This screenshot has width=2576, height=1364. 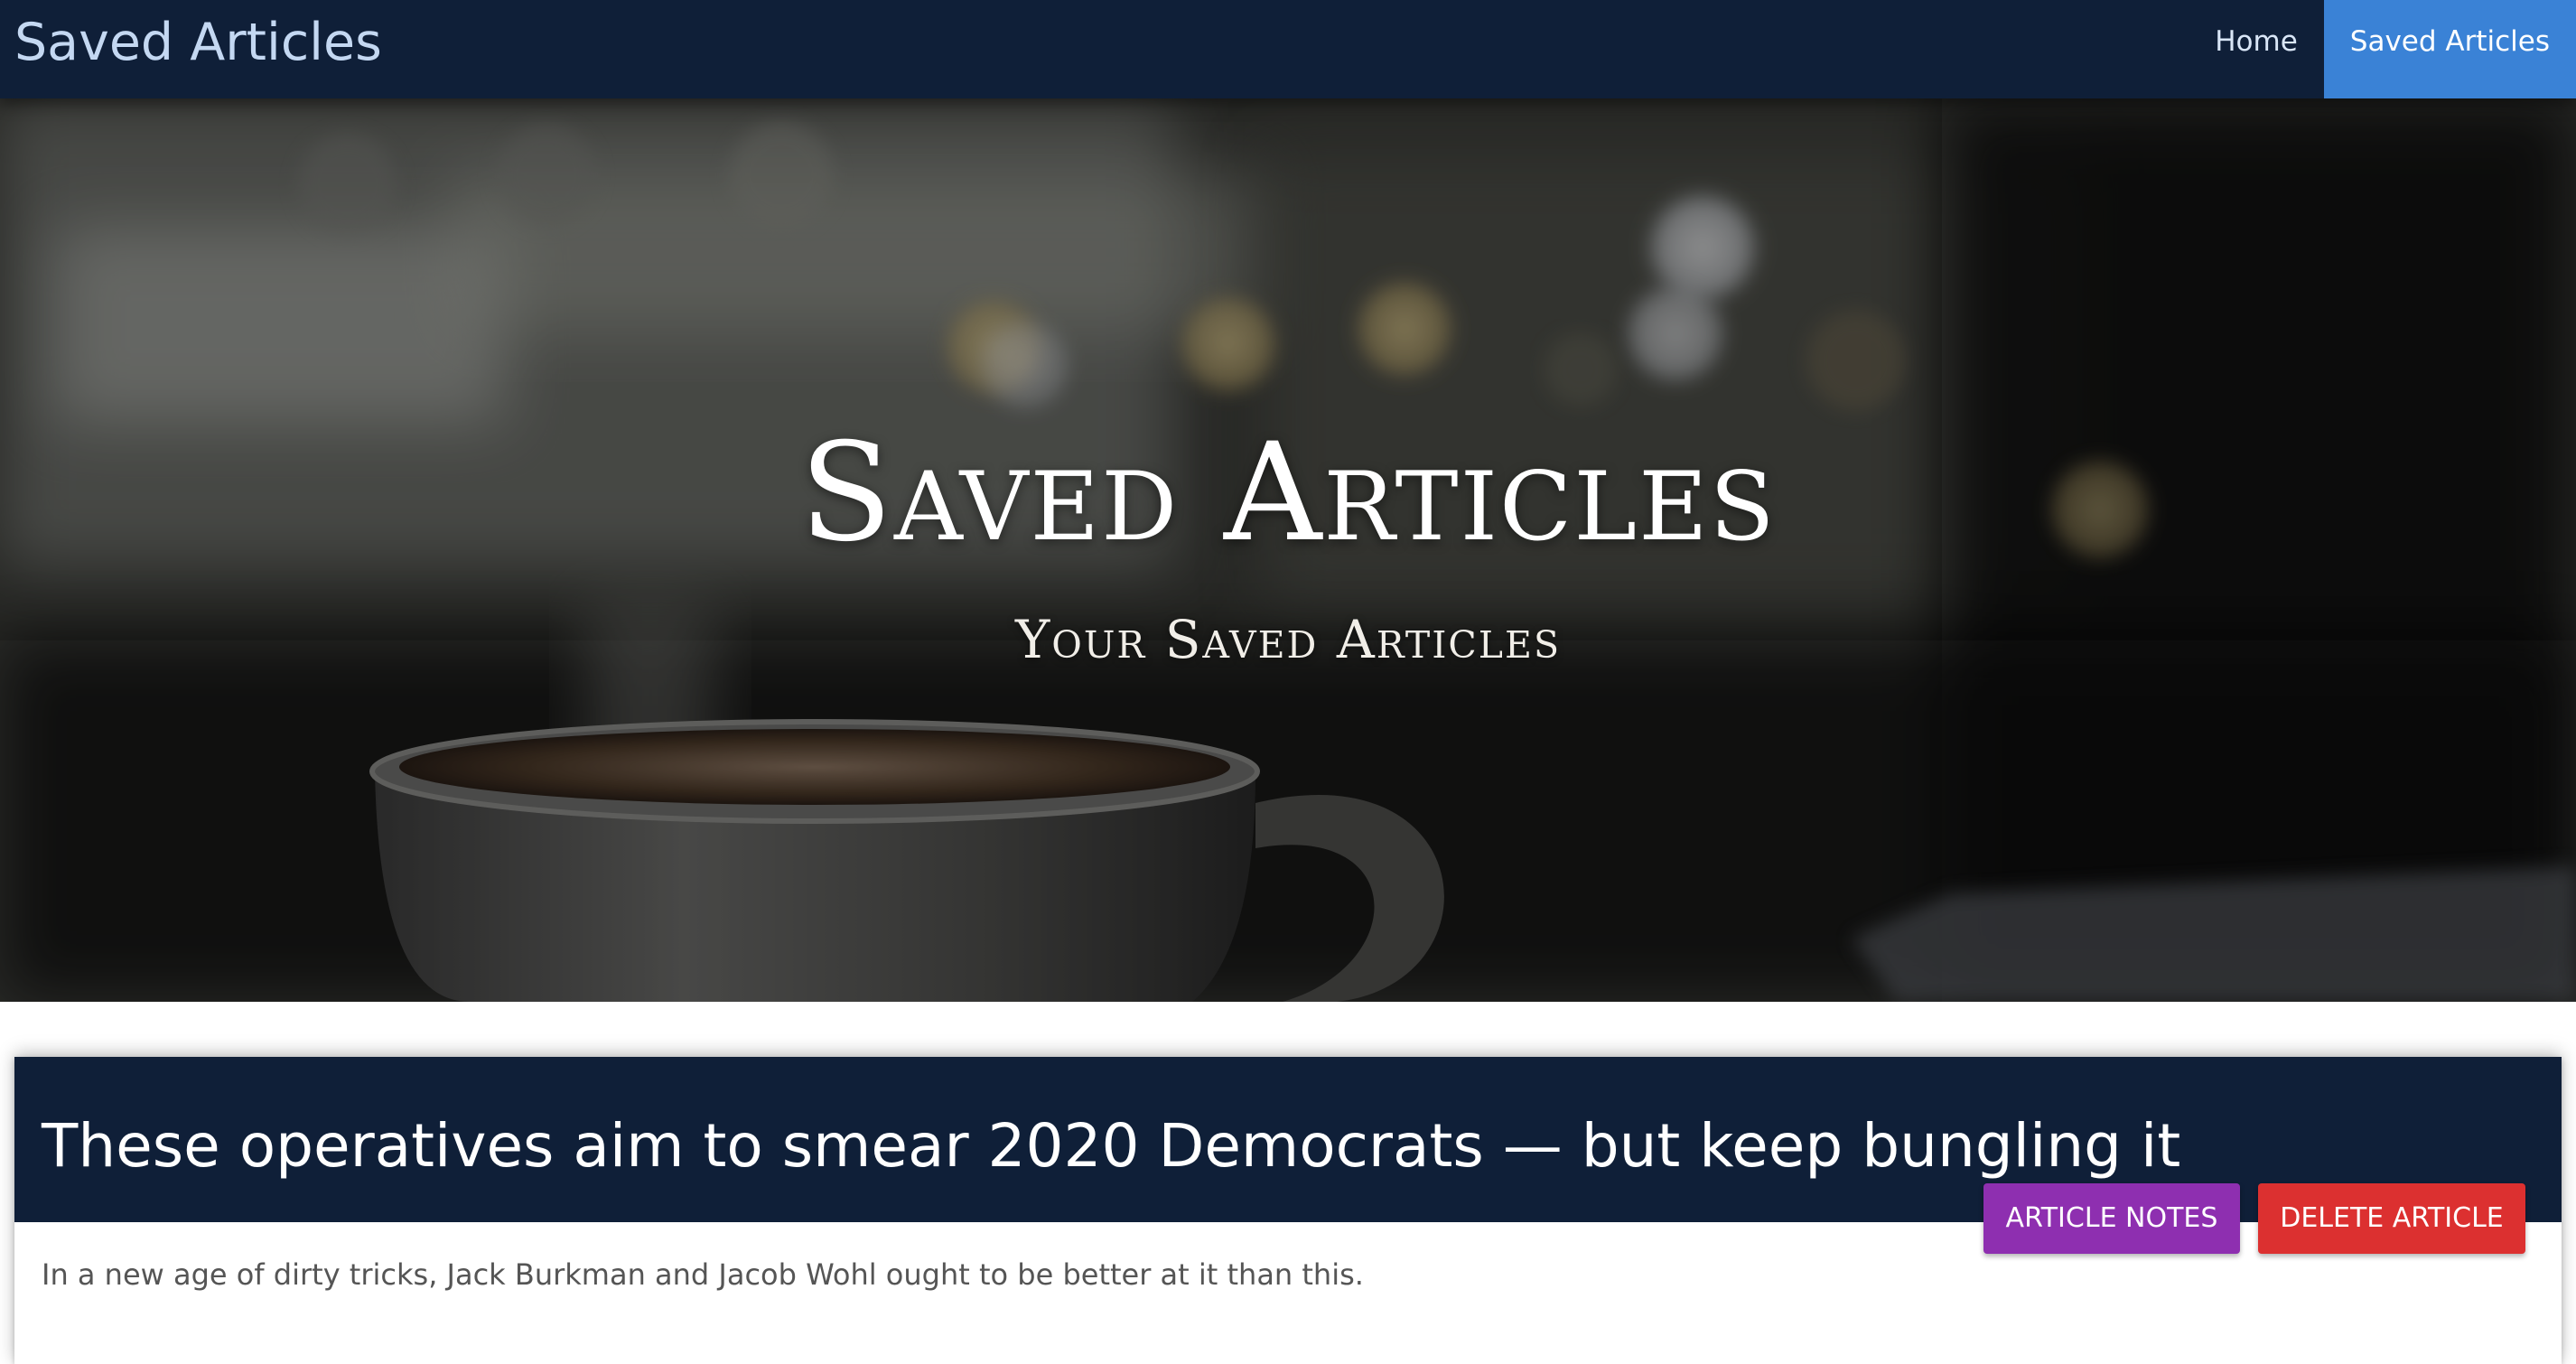 I want to click on nav-links: Home Saved Articles, so click(x=2382, y=49).